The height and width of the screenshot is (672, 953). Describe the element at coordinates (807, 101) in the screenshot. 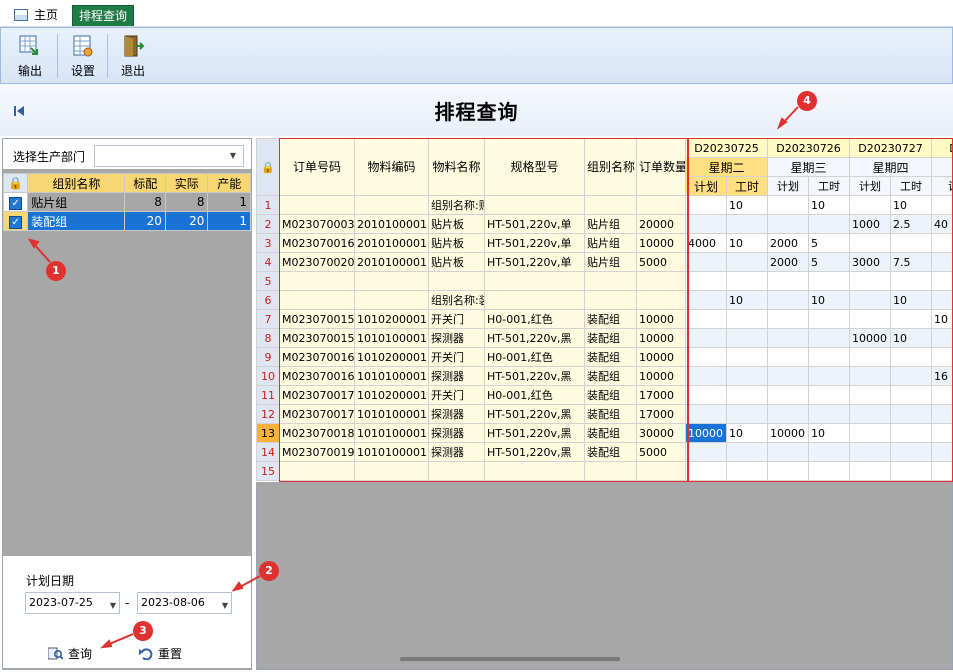

I see `annotation-badge: 4` at that location.